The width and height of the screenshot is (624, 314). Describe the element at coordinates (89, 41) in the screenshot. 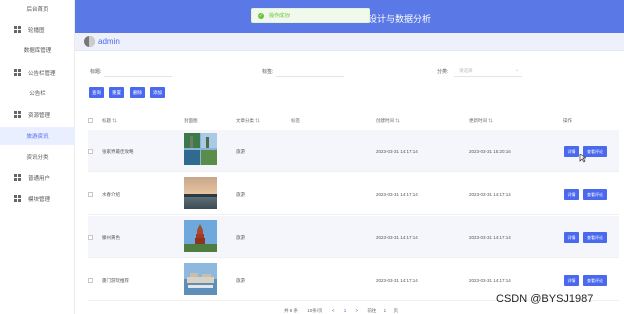

I see `avatar` at that location.